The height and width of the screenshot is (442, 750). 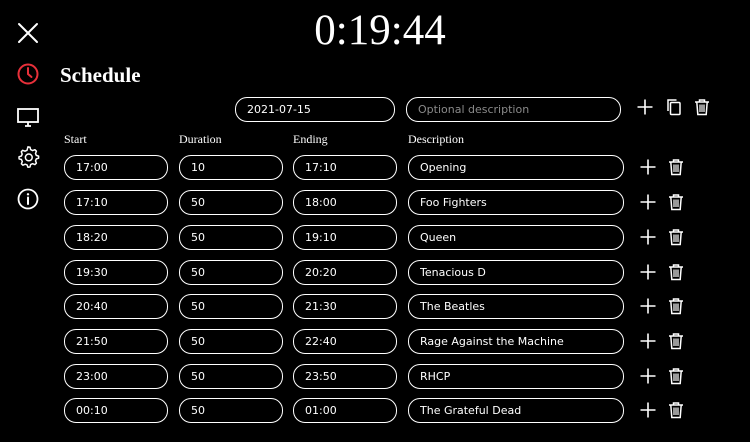 What do you see at coordinates (315, 109) in the screenshot?
I see `date-input` at bounding box center [315, 109].